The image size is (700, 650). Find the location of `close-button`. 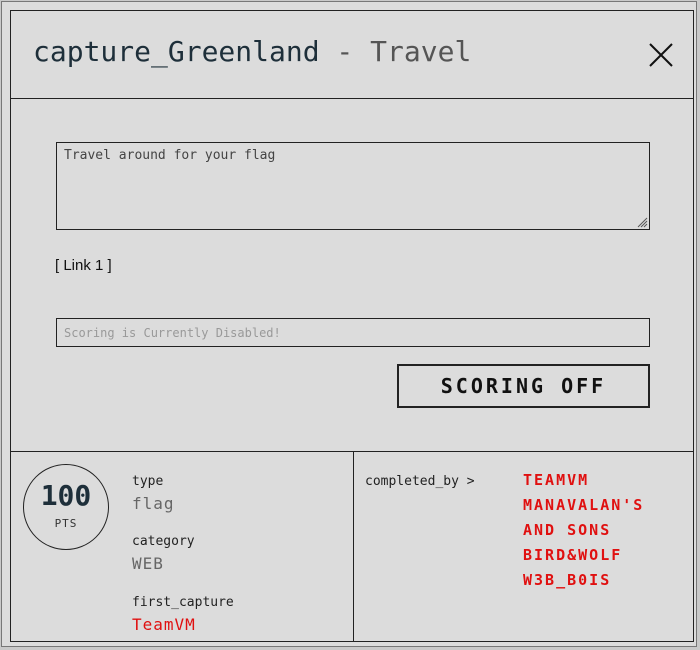

close-button is located at coordinates (661, 55).